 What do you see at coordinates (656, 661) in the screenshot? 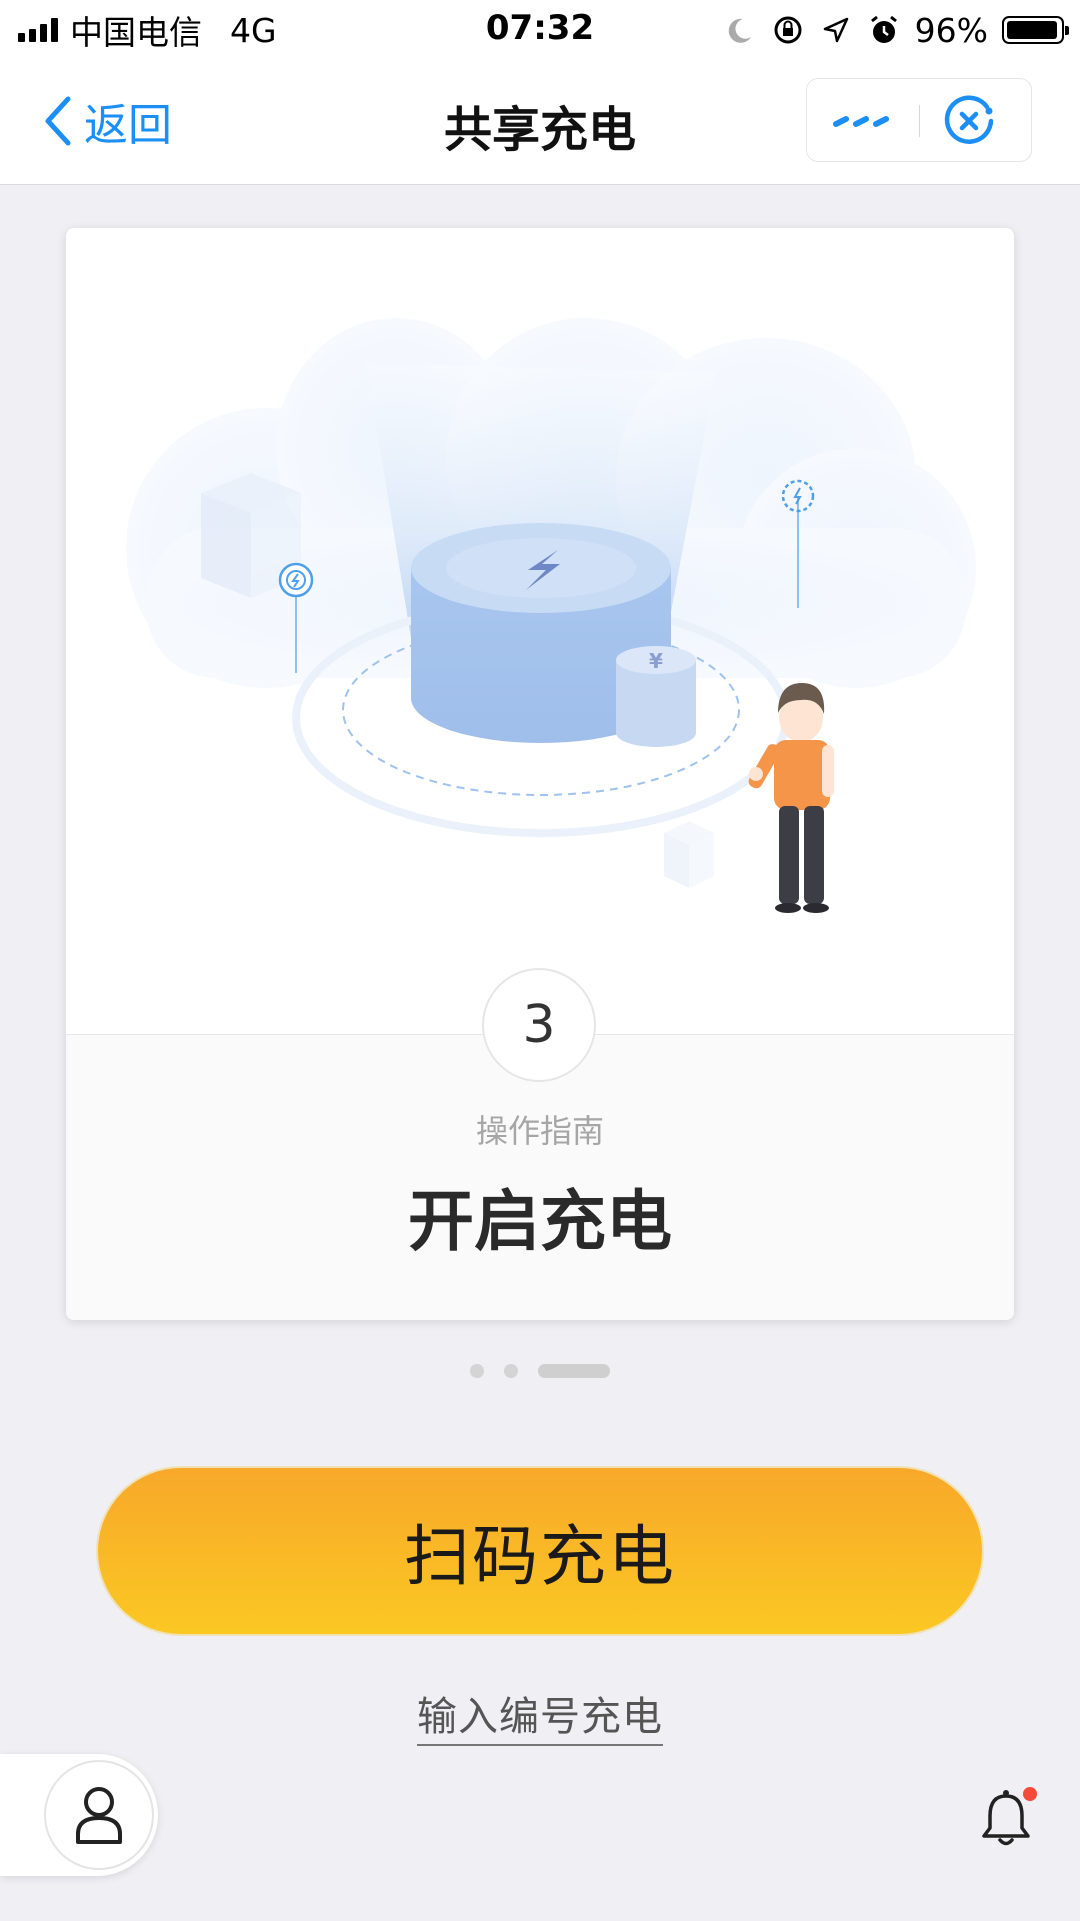
I see `yen-icon: ¥` at bounding box center [656, 661].